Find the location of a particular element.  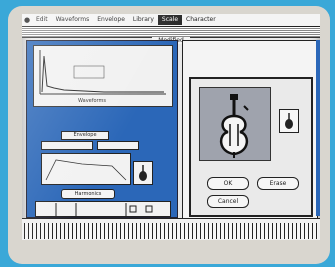

envelope-panel is located at coordinates (86, 169).